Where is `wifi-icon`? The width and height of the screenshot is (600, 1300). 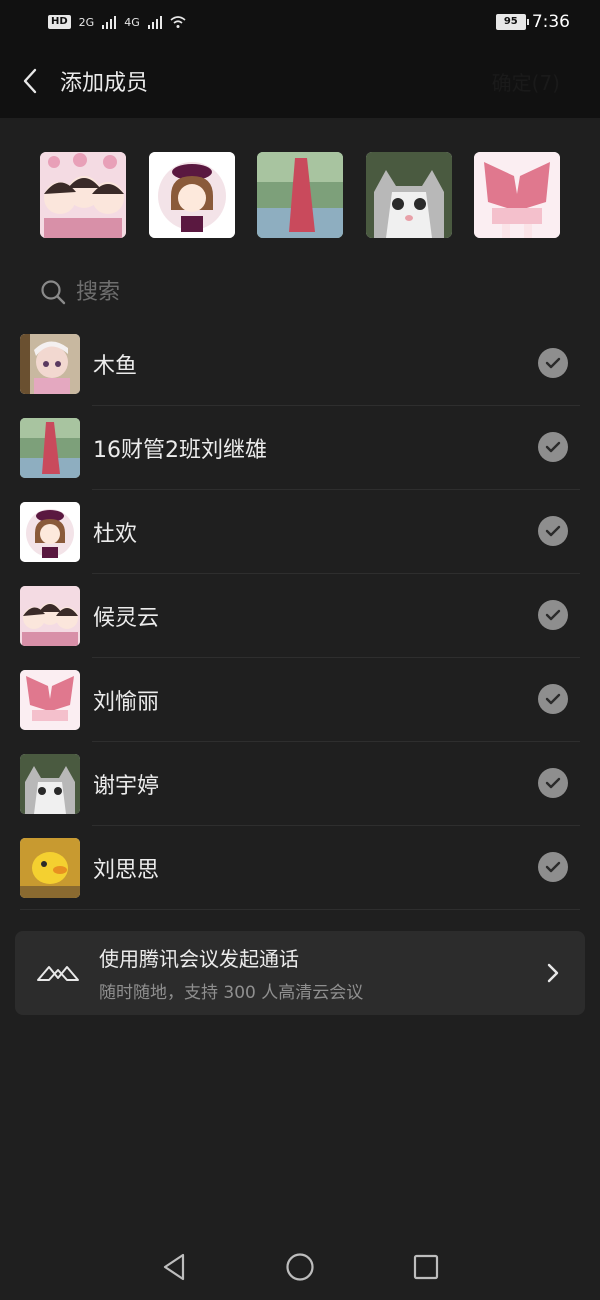
wifi-icon is located at coordinates (178, 22).